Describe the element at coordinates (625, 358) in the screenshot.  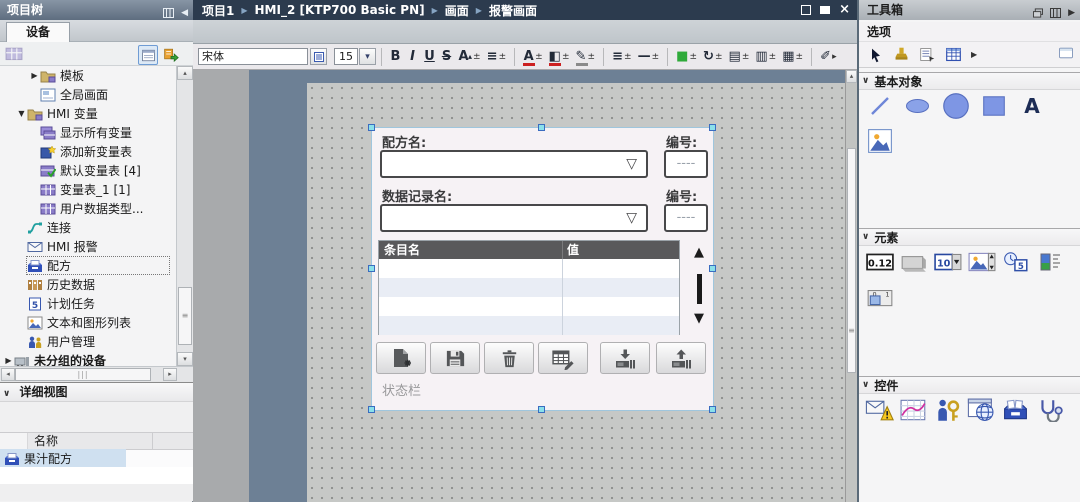
I see `download-to-plc-button` at that location.